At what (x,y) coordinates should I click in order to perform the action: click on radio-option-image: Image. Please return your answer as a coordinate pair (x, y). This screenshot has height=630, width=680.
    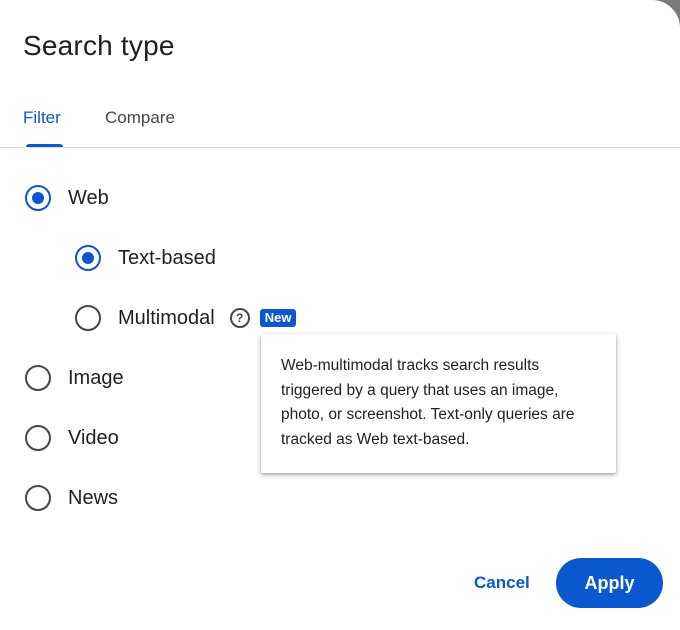
    Looking at the image, I should click on (74, 378).